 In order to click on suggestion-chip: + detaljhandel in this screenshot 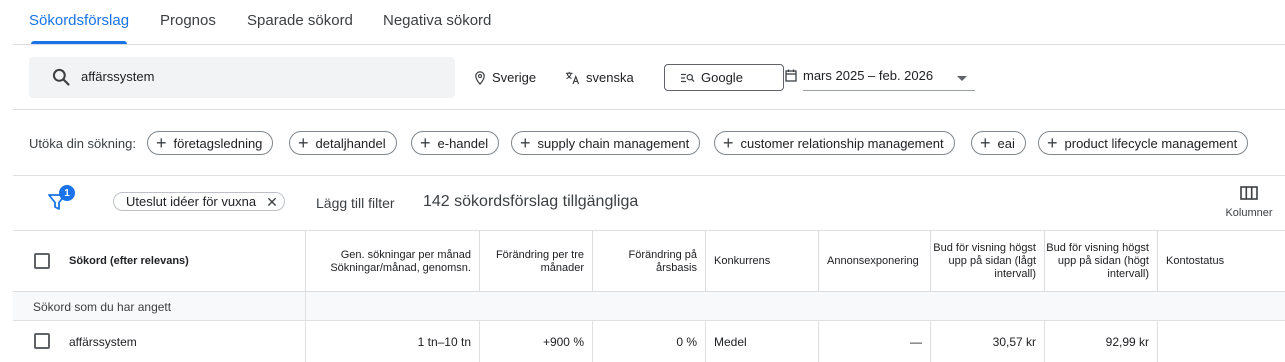, I will do `click(343, 143)`.